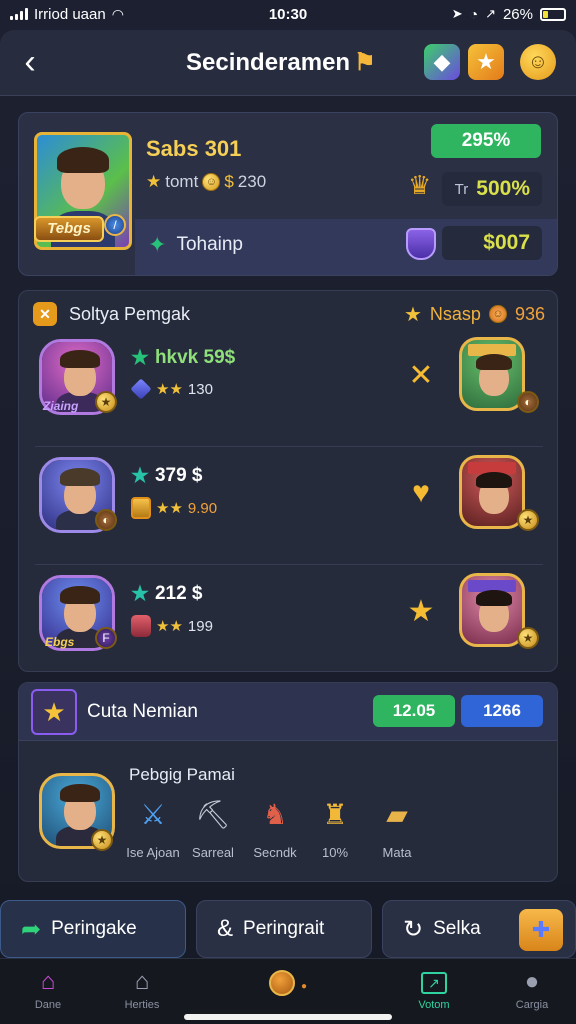 This screenshot has width=576, height=1024. Describe the element at coordinates (200, 626) in the screenshot. I see `row-sub-value: 199` at that location.